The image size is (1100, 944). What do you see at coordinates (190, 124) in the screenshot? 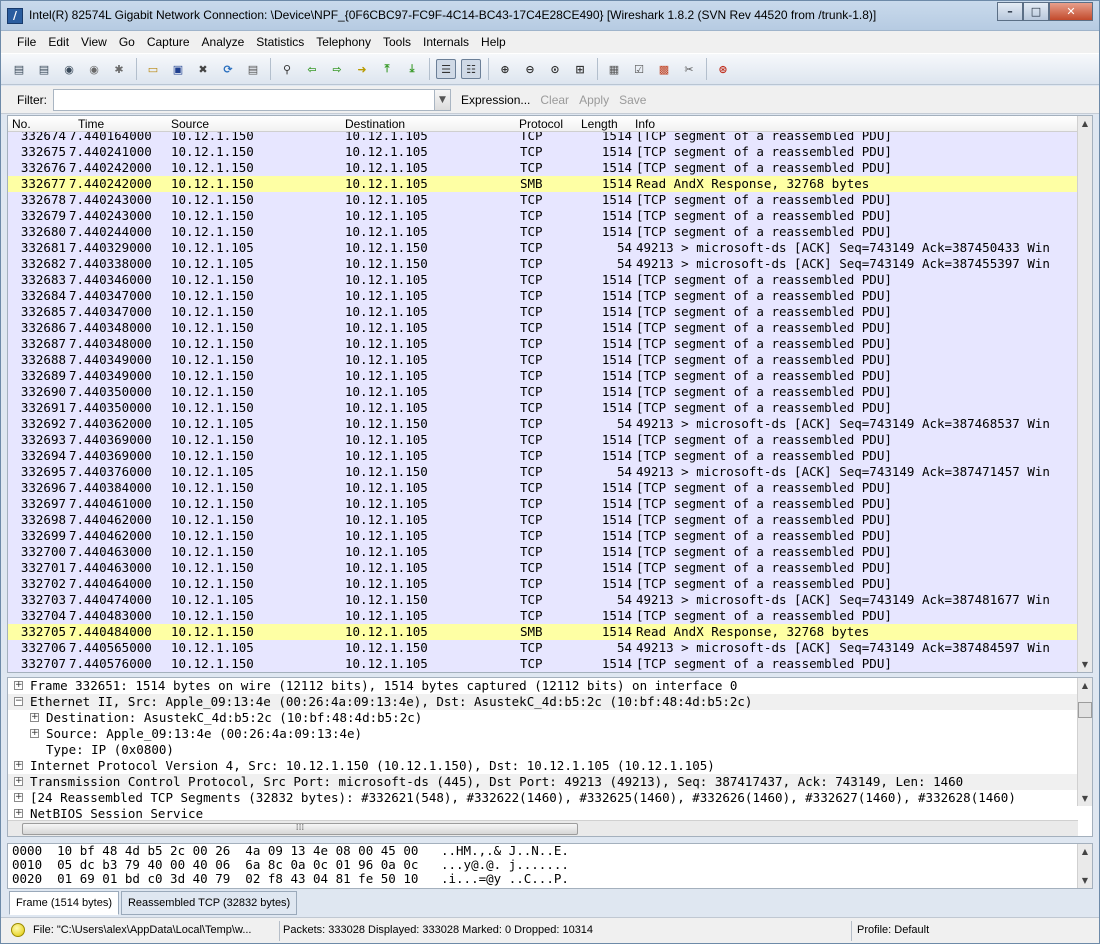
I see `column-header-source: Source` at bounding box center [190, 124].